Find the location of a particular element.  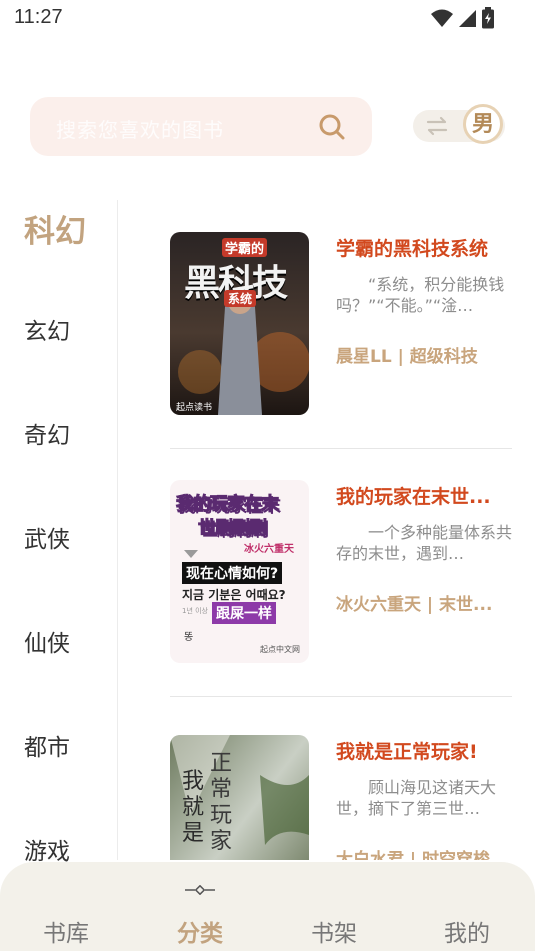

cover-title-line2: 世刷刷刷 is located at coordinates (233, 529).